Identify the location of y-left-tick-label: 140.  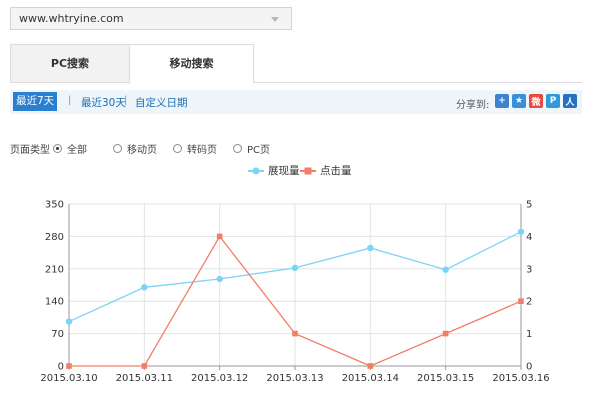
(54, 302).